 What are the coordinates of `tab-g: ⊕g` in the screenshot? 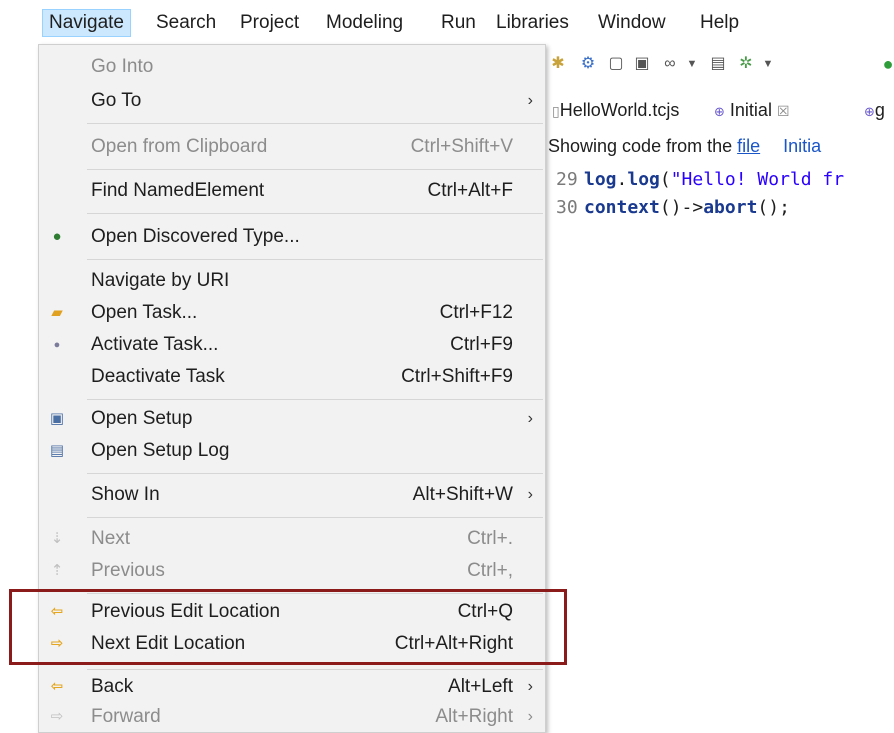 It's located at (874, 110).